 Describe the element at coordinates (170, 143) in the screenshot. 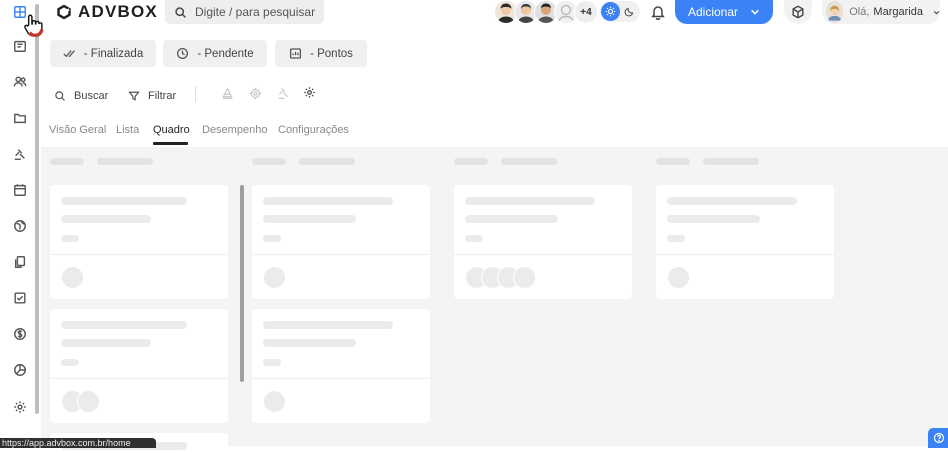

I see `active-tab-indicator` at that location.